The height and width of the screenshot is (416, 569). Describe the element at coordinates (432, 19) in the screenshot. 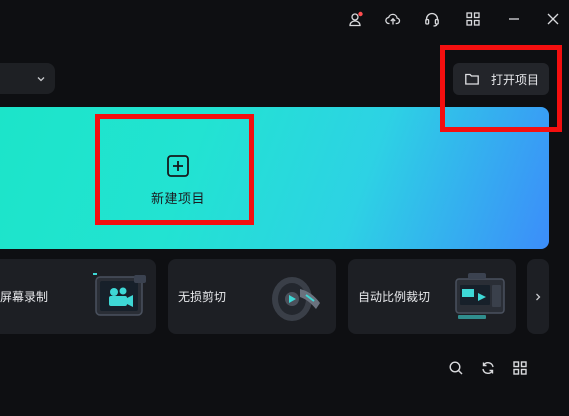

I see `headset-icon` at that location.